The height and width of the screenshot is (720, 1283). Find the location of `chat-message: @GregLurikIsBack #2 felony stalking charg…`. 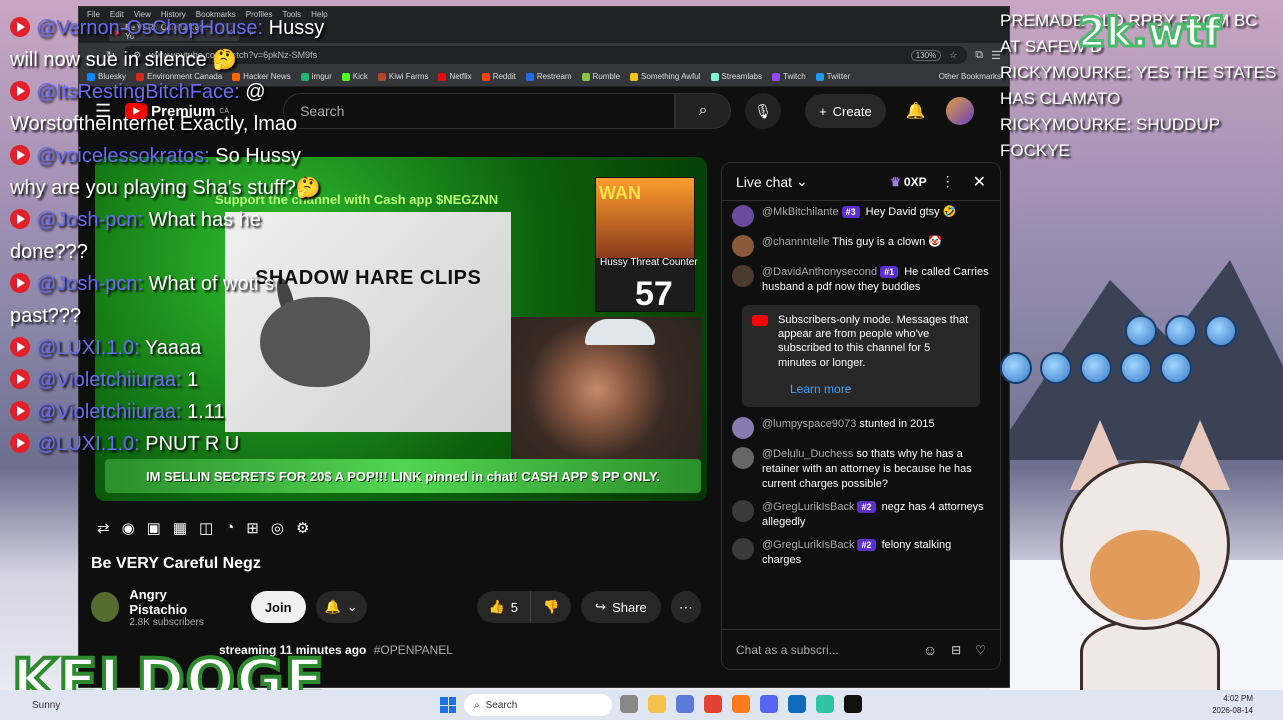

chat-message: @GregLurikIsBack #2 felony stalking charg… is located at coordinates (861, 553).